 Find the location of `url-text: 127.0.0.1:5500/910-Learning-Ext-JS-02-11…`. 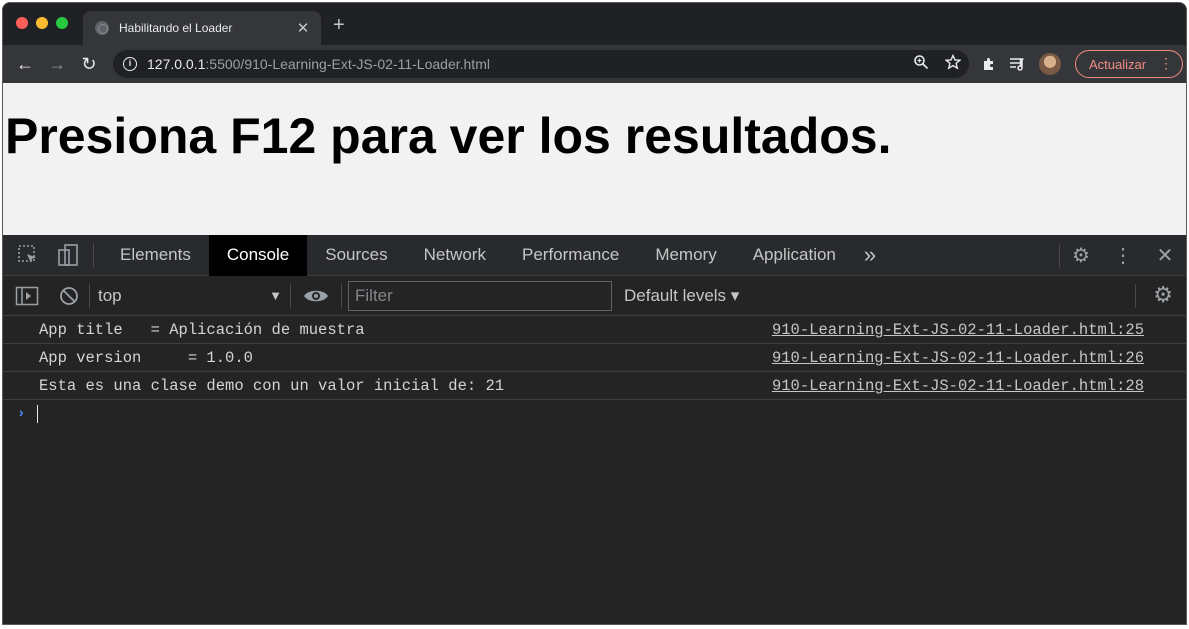

url-text: 127.0.0.1:5500/910-Learning-Ext-JS-02-11… is located at coordinates (318, 64).